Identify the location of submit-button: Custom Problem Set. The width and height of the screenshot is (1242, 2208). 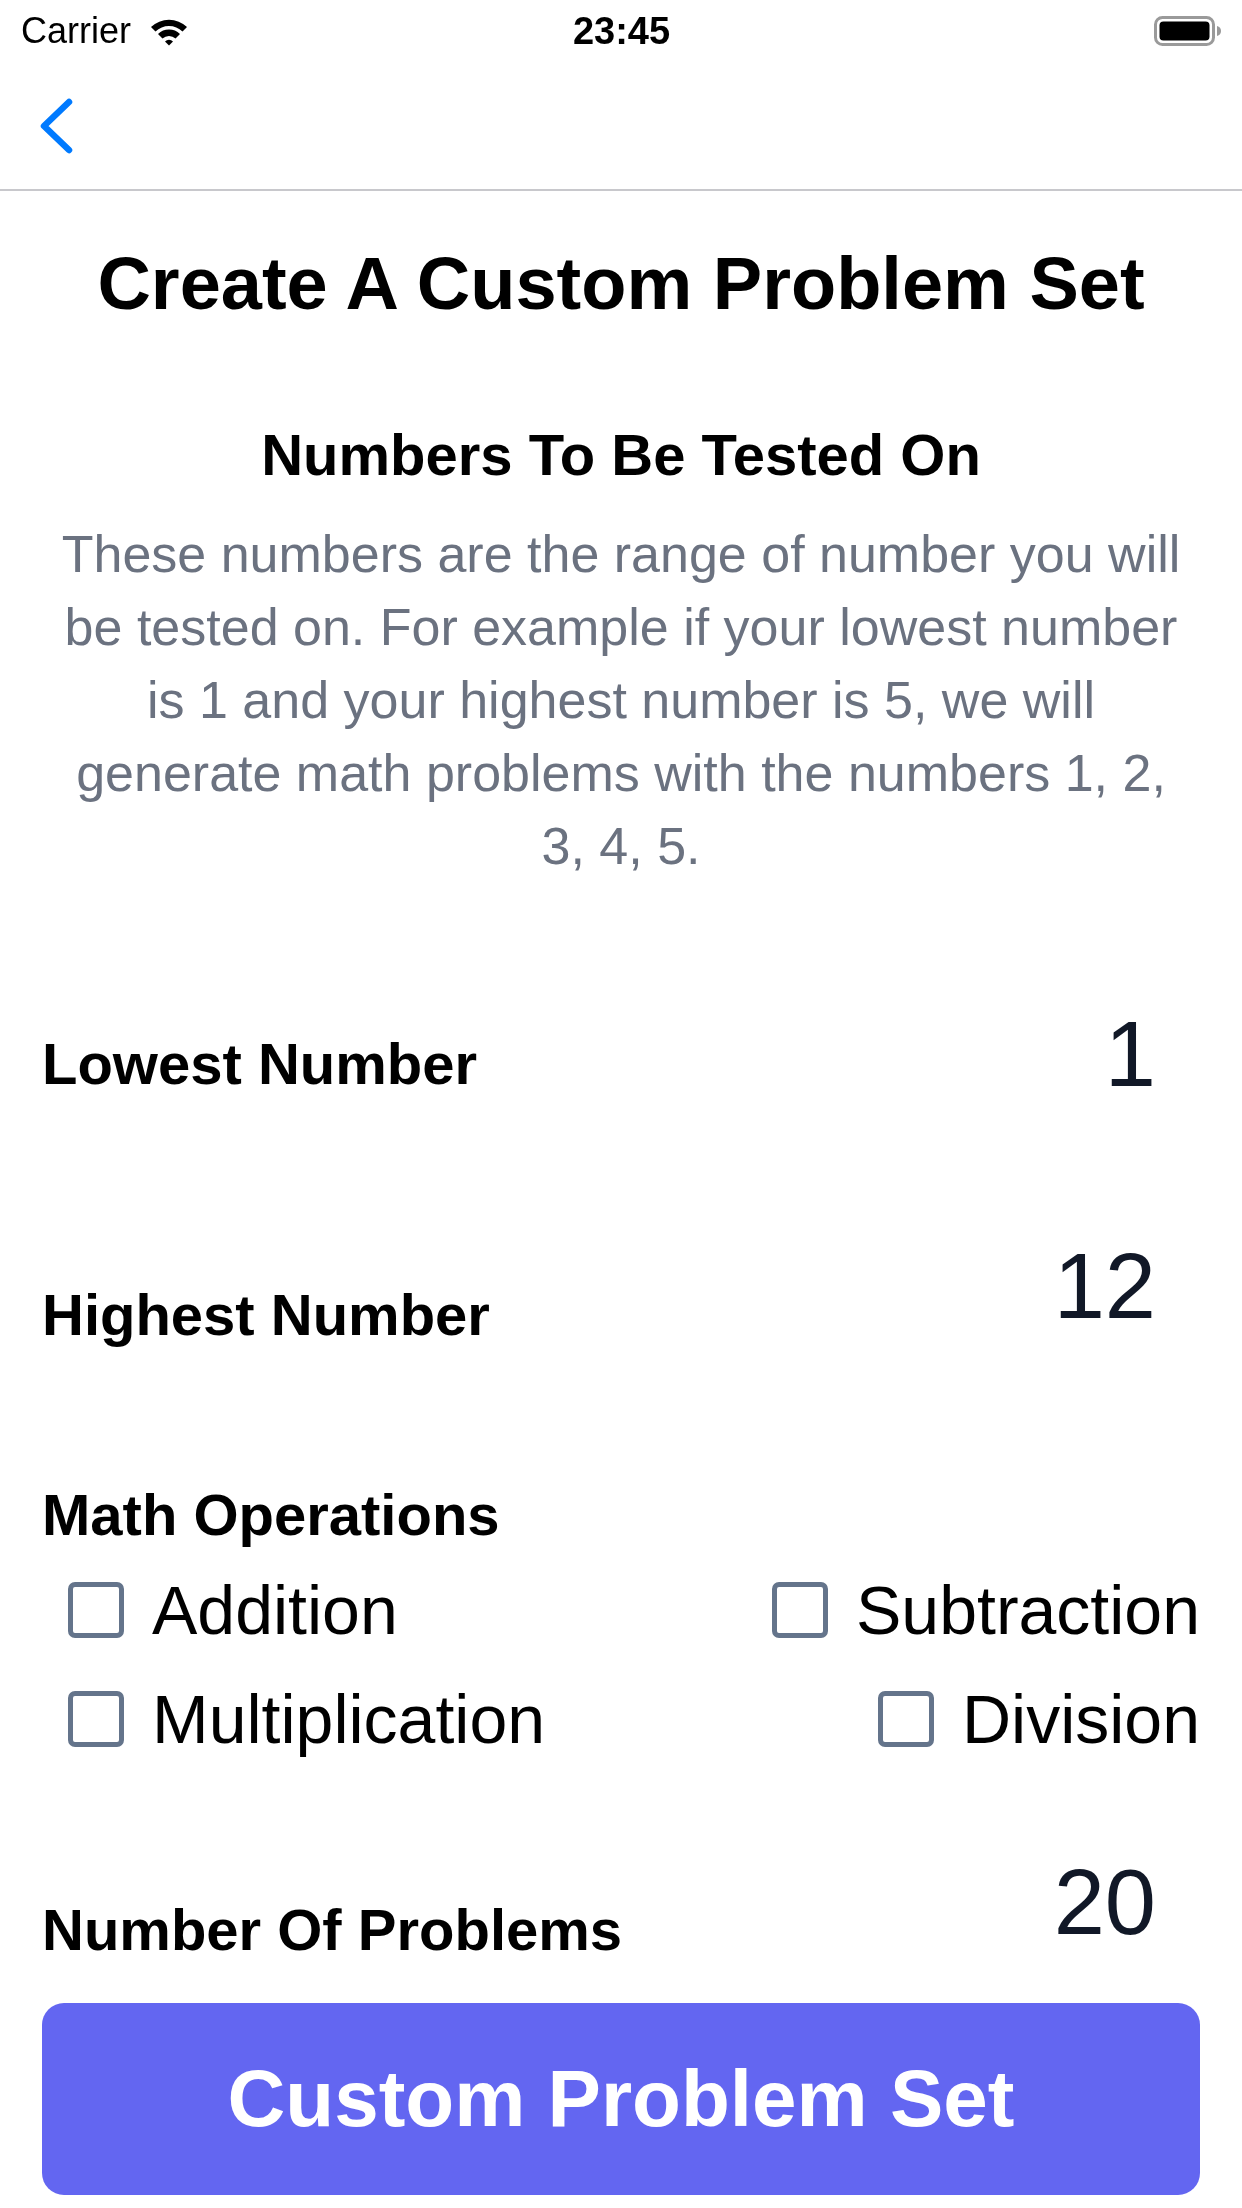
(621, 2099).